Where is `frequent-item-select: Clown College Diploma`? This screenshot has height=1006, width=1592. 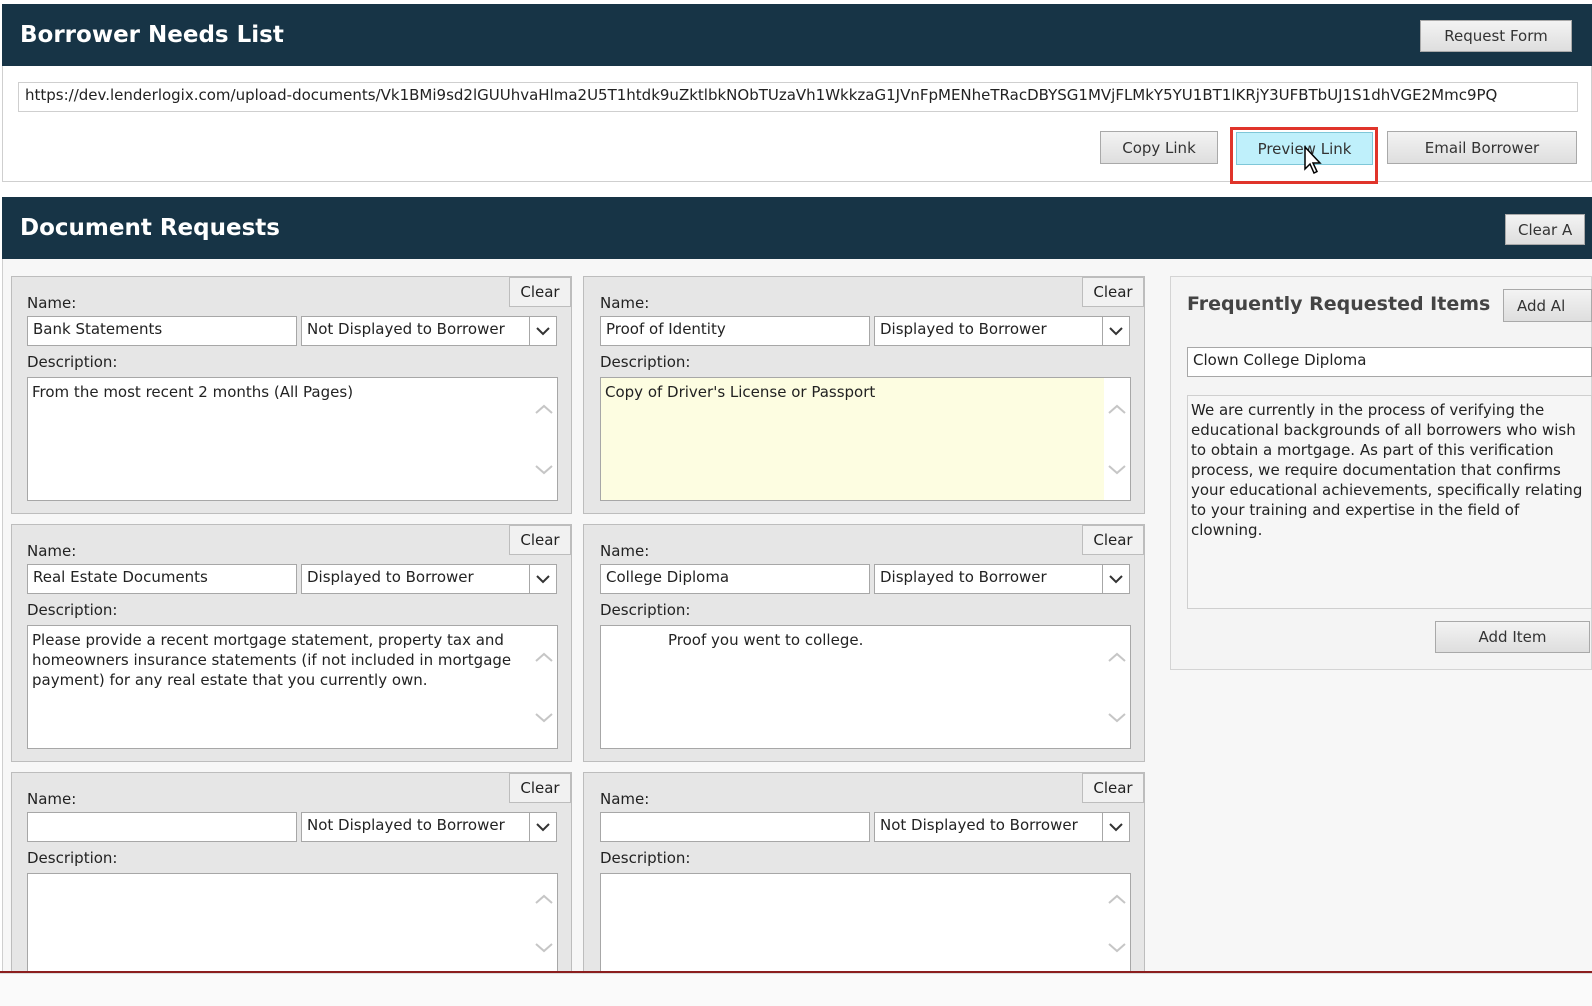 frequent-item-select: Clown College Diploma is located at coordinates (1389, 362).